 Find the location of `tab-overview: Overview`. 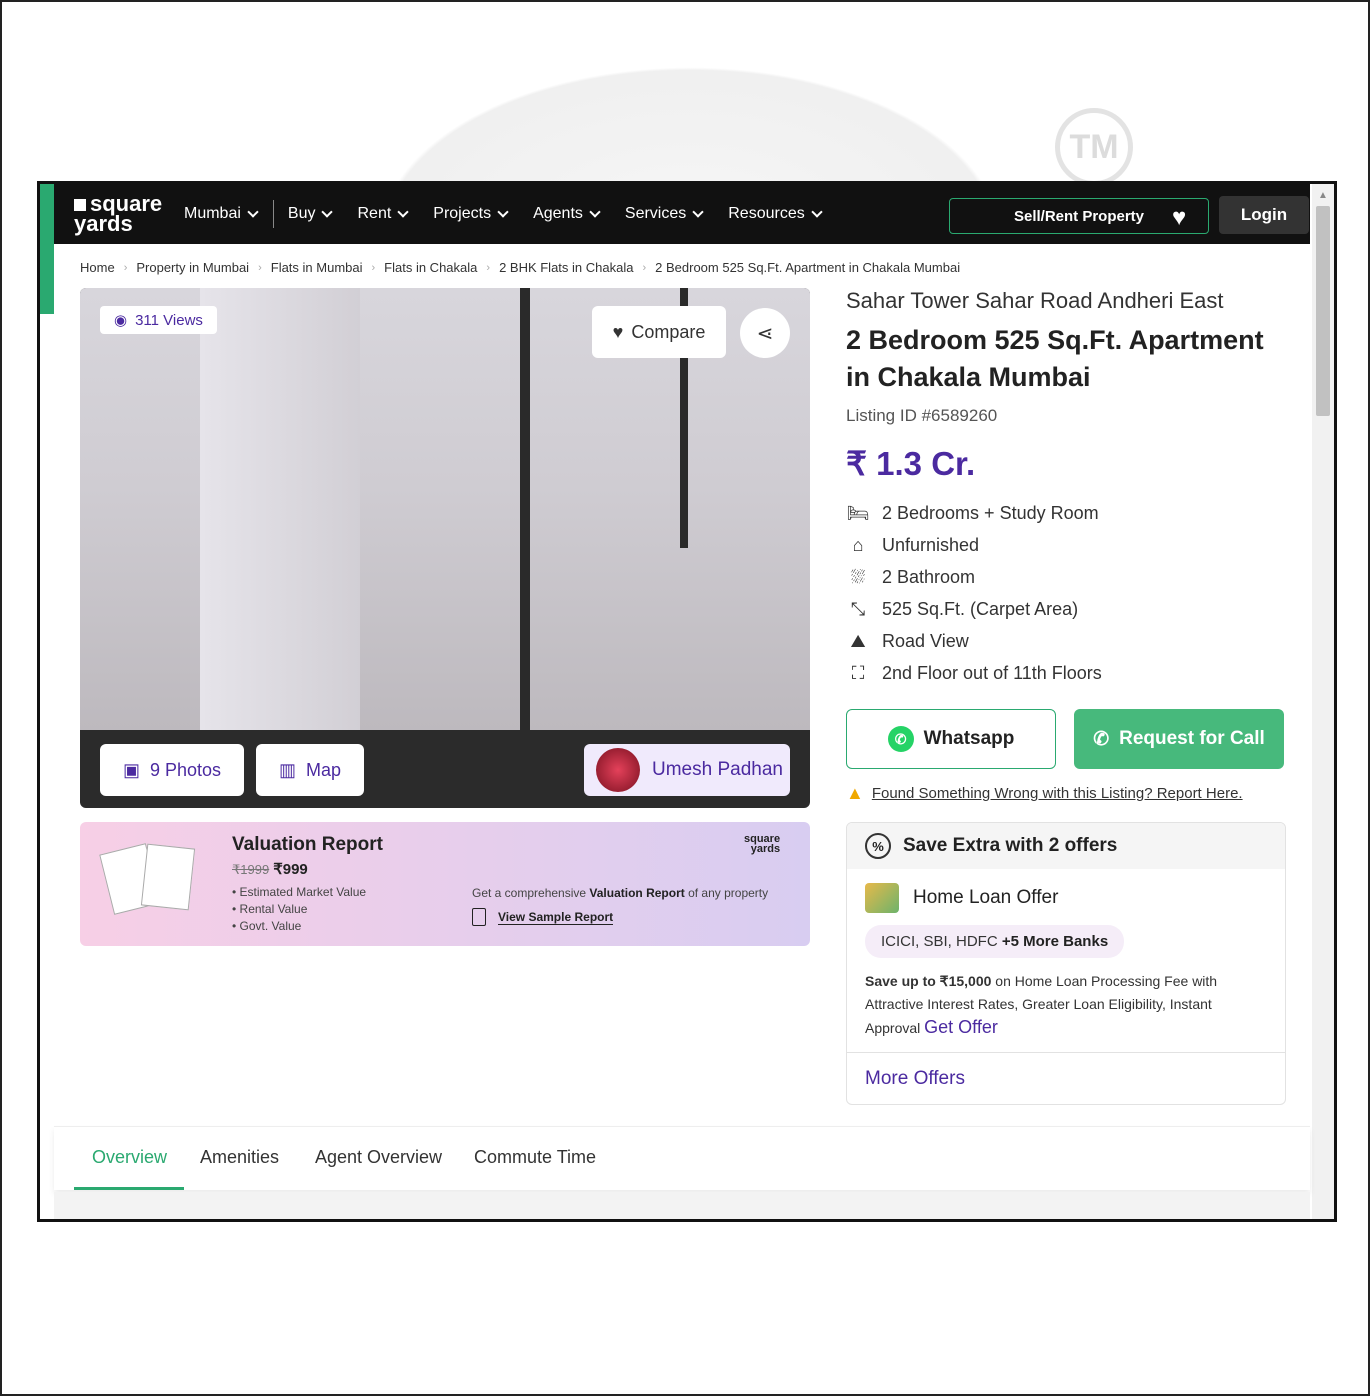

tab-overview: Overview is located at coordinates (129, 1157).